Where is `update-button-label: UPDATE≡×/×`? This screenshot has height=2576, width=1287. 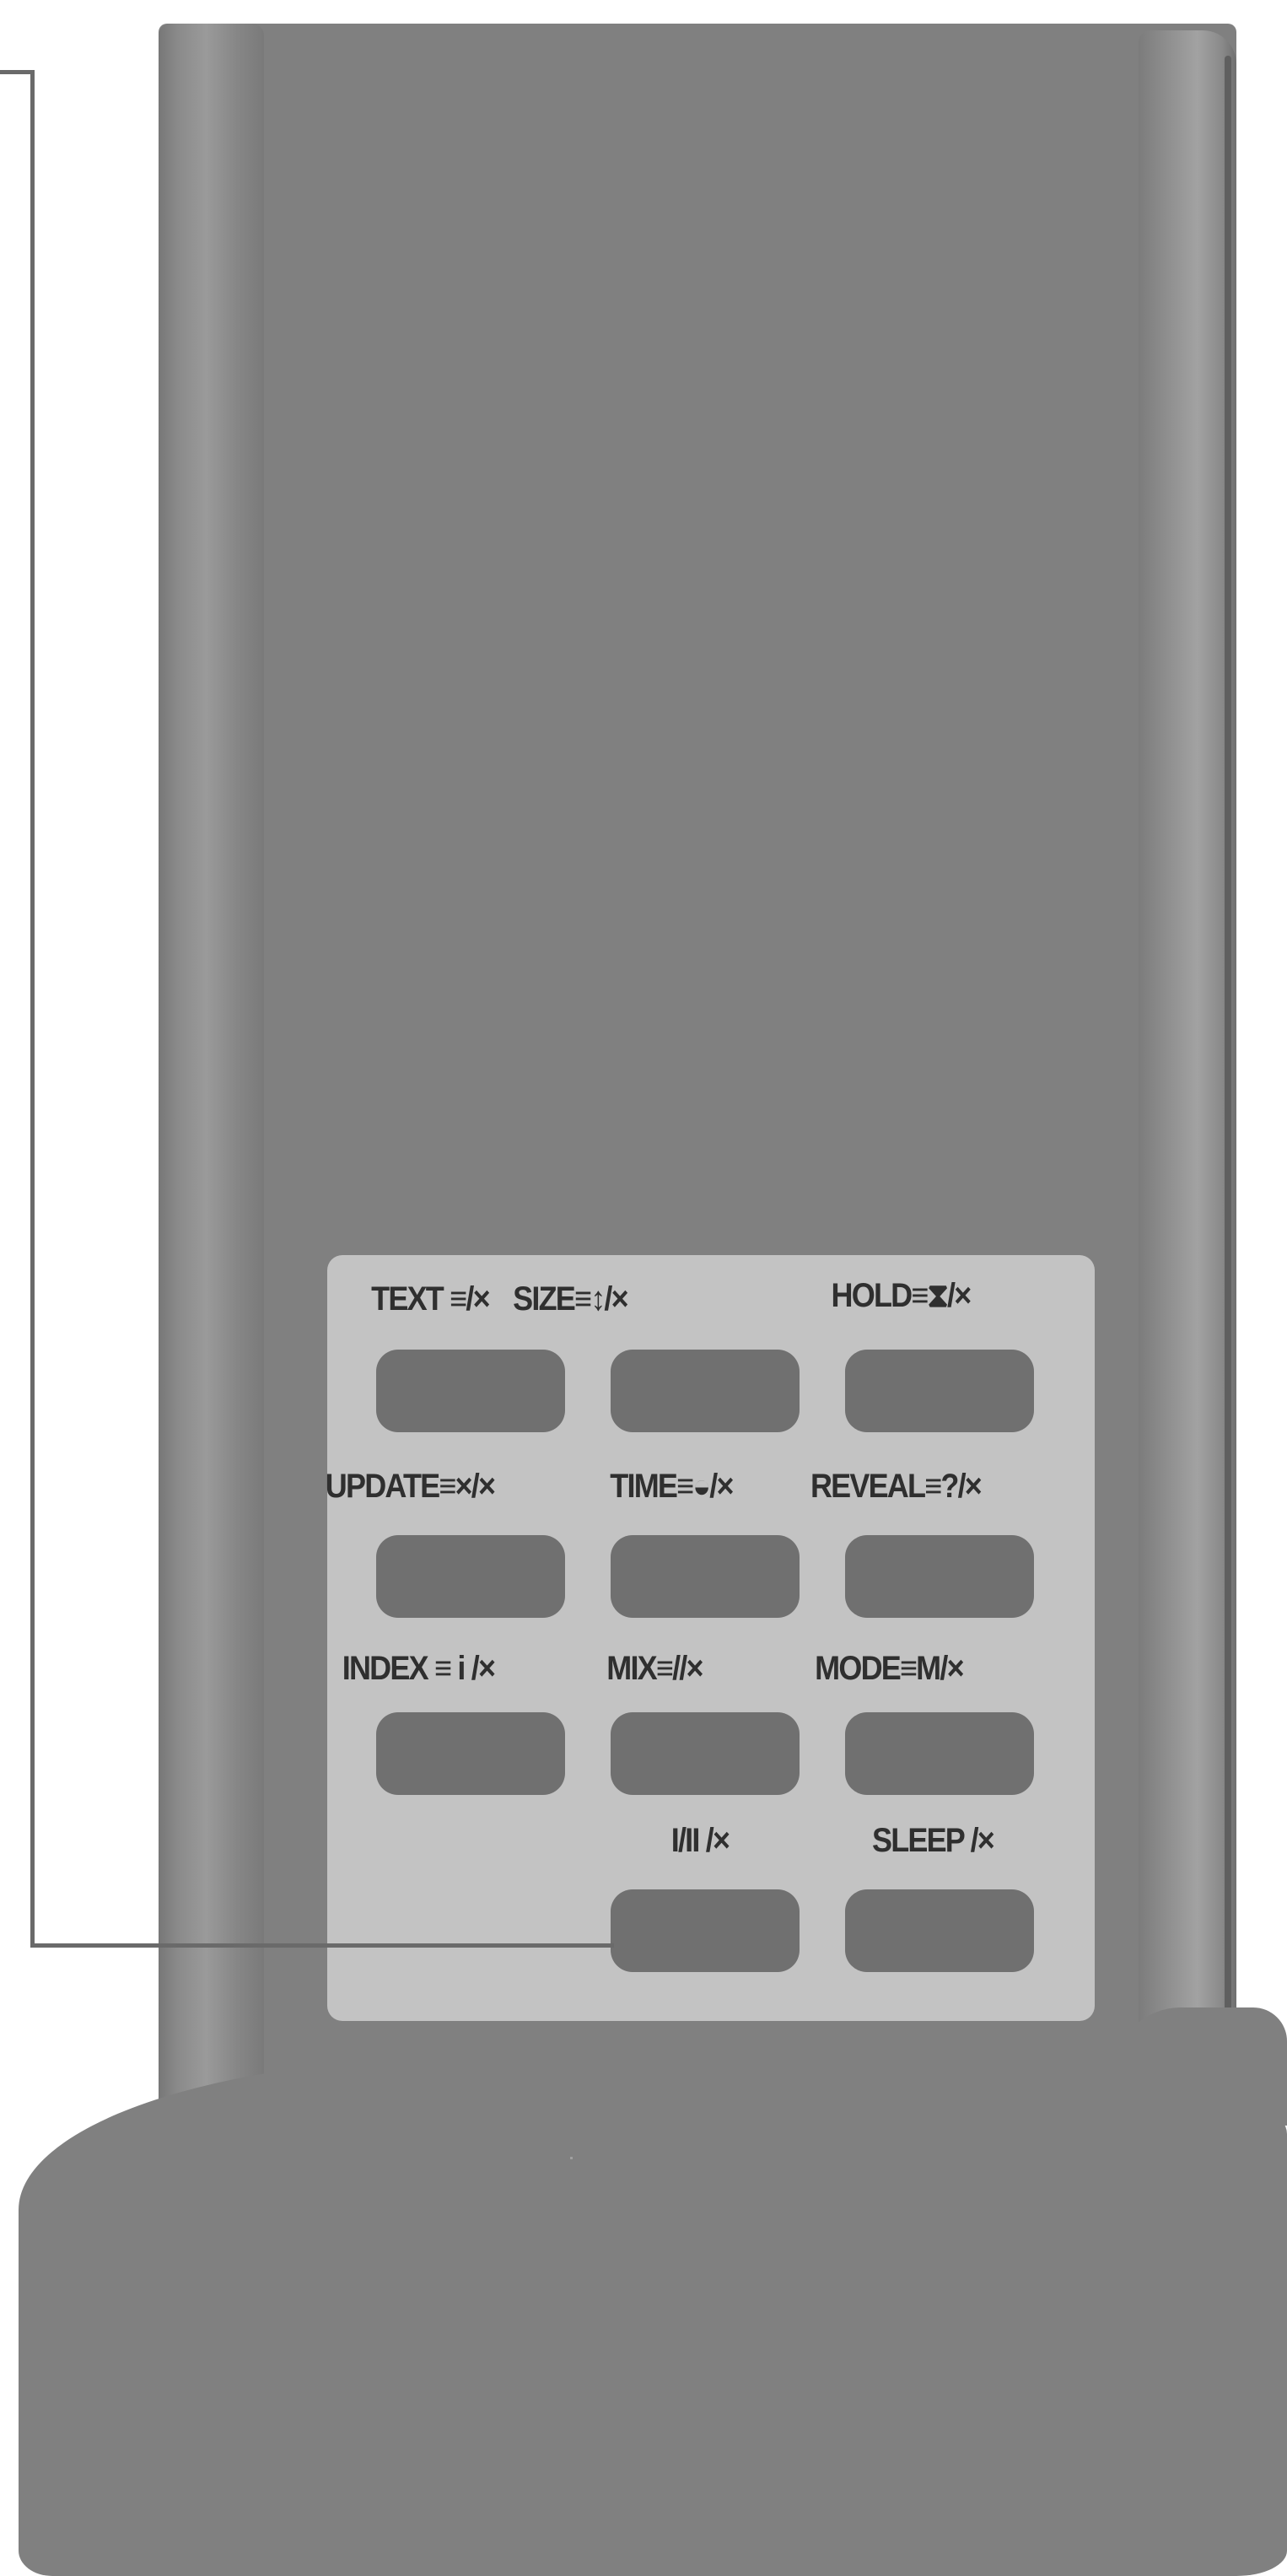 update-button-label: UPDATE≡×/× is located at coordinates (410, 1486).